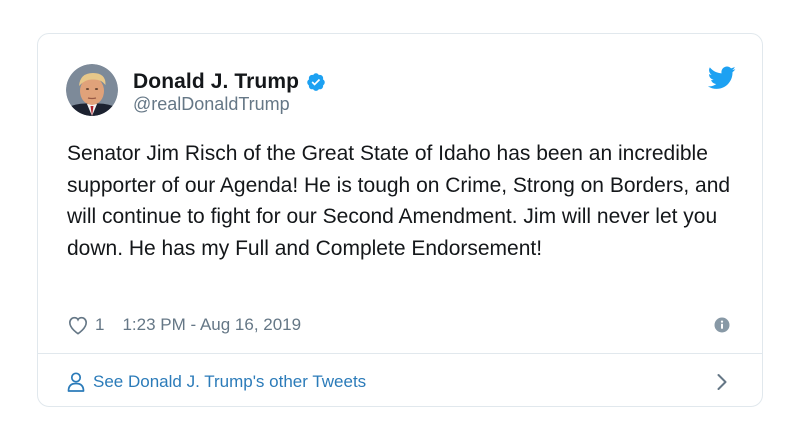  I want to click on verified-badge-icon, so click(316, 82).